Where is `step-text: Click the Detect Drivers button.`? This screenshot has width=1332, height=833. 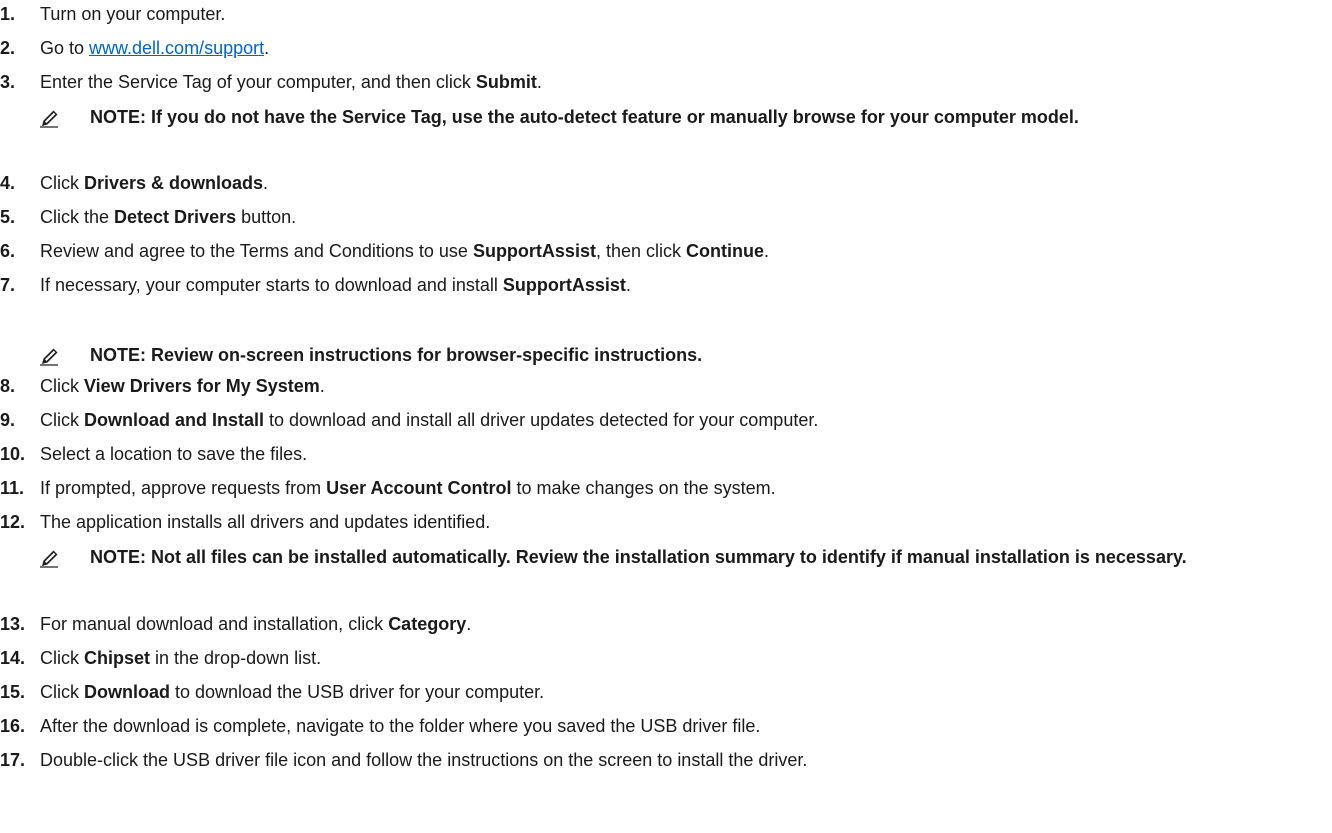
step-text: Click the Detect Drivers button. is located at coordinates (168, 217).